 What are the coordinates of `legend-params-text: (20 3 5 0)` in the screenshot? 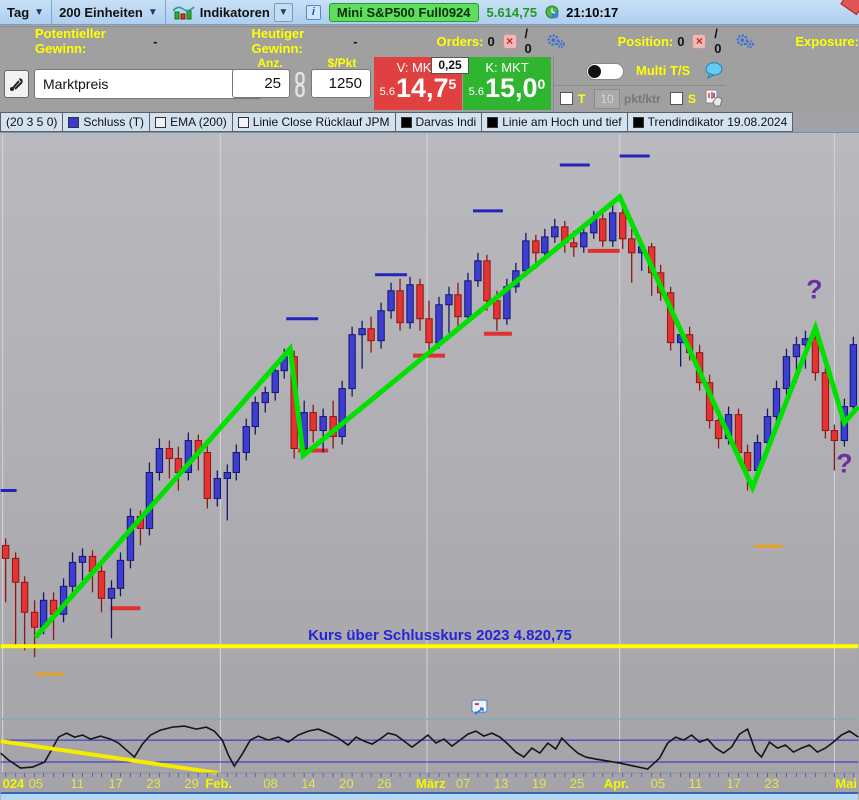 It's located at (32, 122).